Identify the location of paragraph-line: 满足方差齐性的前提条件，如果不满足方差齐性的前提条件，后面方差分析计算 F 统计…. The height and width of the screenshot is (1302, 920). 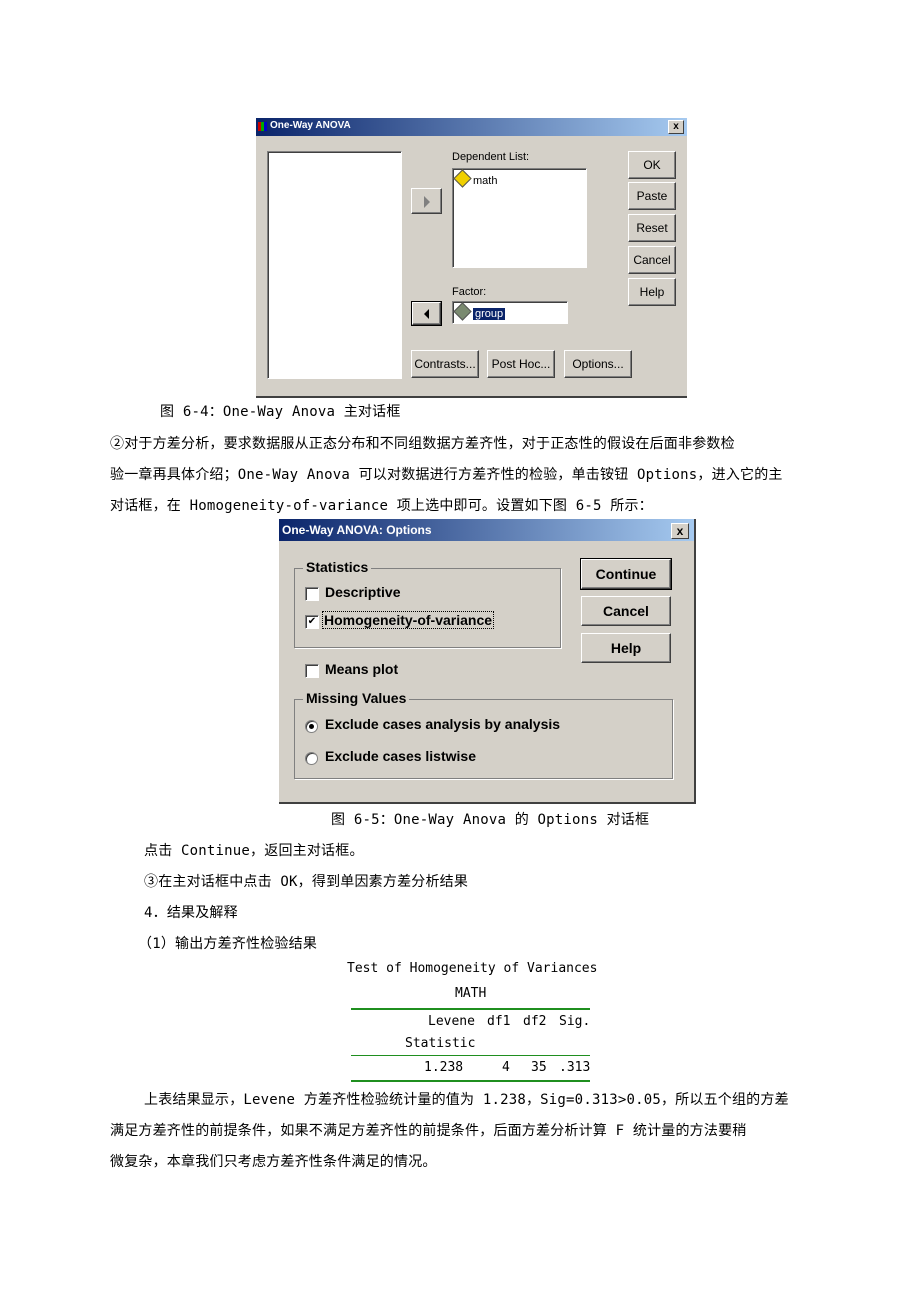
(428, 1131).